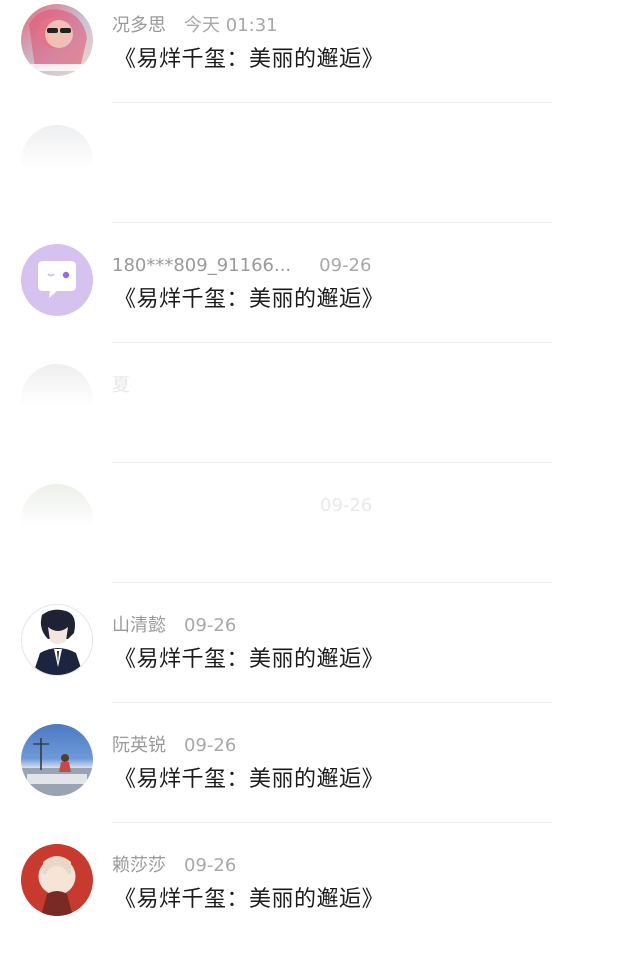 This screenshot has height=960, width=640. Describe the element at coordinates (121, 386) in the screenshot. I see `comment-author: 夏` at that location.